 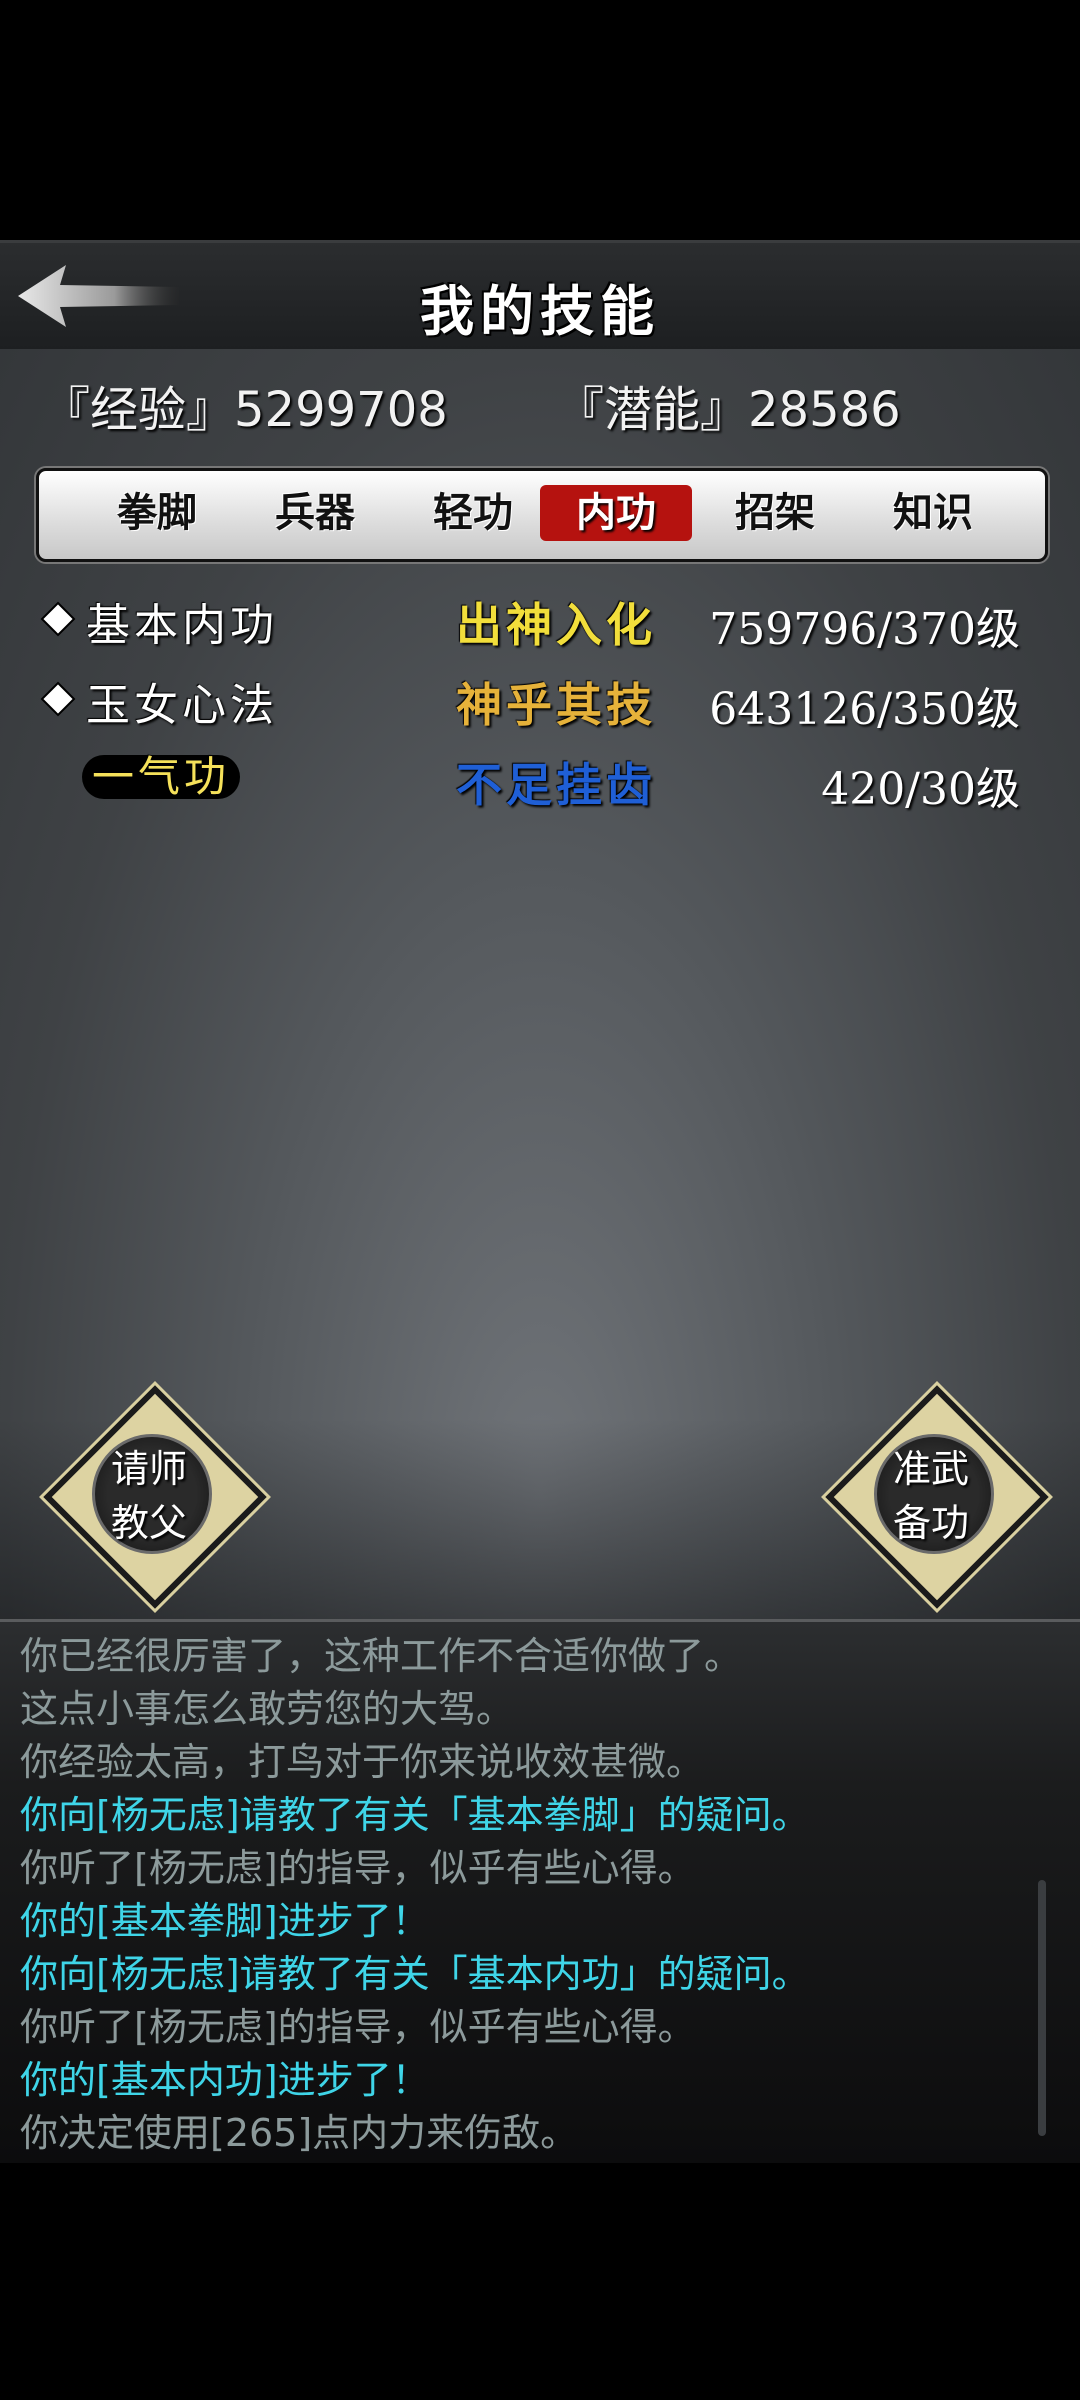 What do you see at coordinates (157, 513) in the screenshot?
I see `tab-quanjiao: 拳脚` at bounding box center [157, 513].